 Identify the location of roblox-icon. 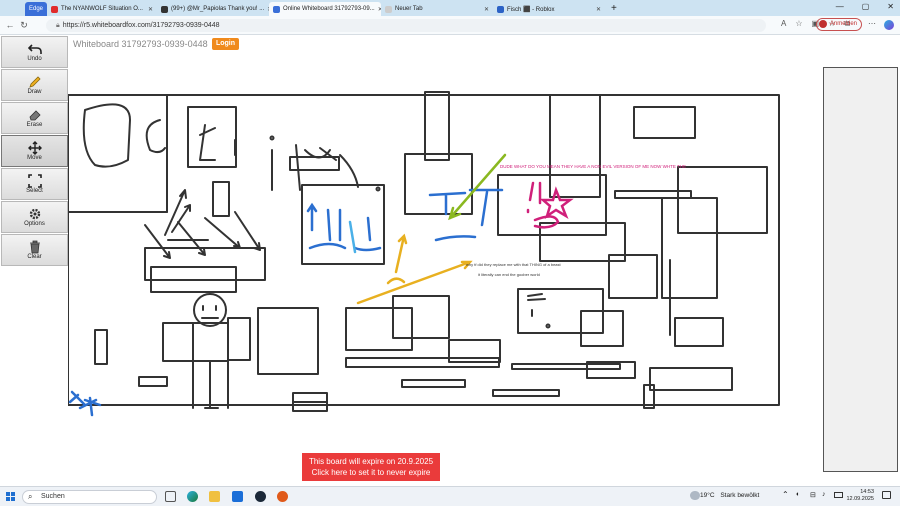
(500, 9).